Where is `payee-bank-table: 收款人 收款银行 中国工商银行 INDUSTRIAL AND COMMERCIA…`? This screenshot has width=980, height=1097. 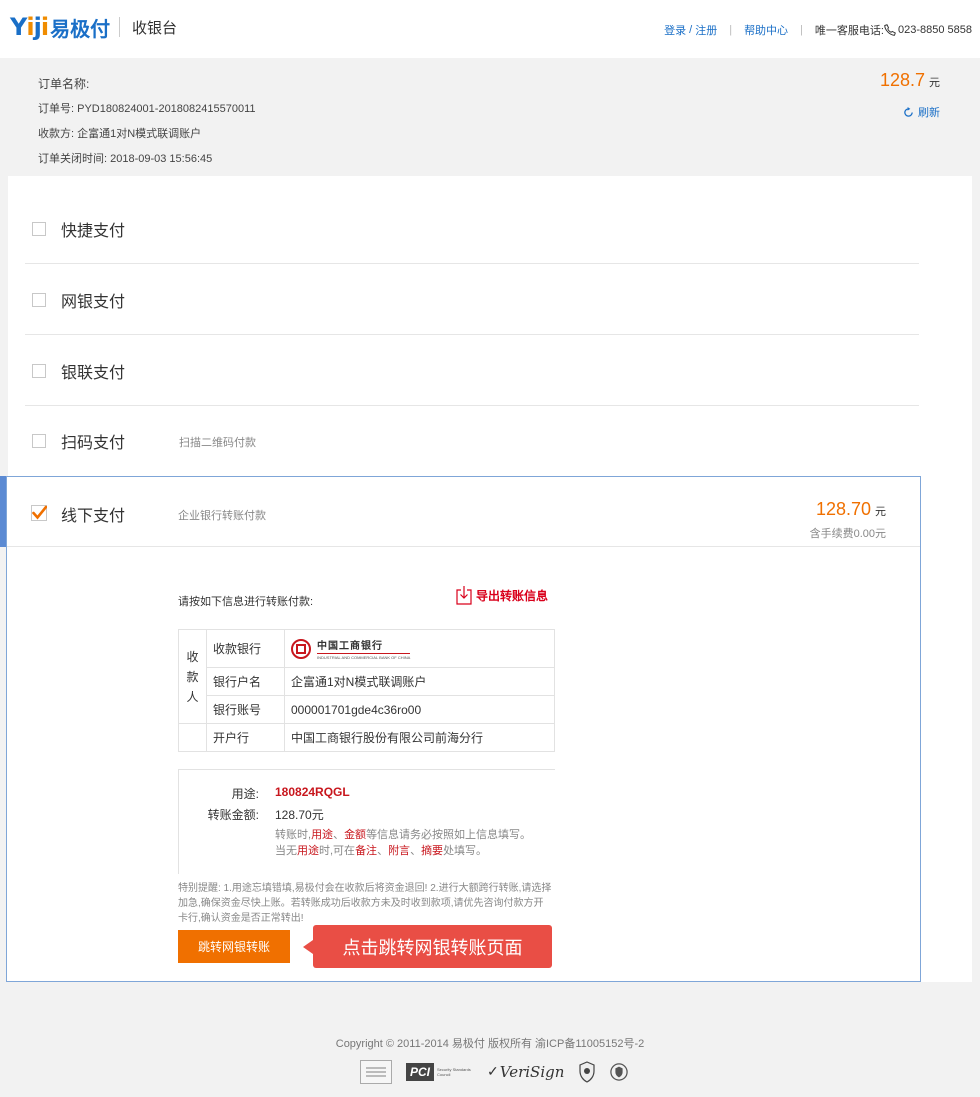 payee-bank-table: 收款人 收款银行 中国工商银行 INDUSTRIAL AND COMMERCIA… is located at coordinates (366, 690).